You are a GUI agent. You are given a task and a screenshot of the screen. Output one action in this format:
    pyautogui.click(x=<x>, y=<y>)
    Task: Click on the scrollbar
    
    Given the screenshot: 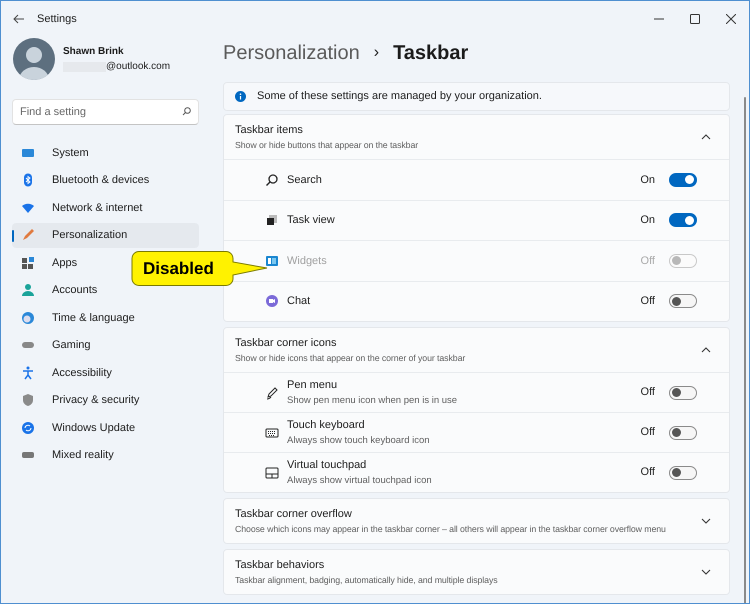 What is the action you would take?
    pyautogui.click(x=745, y=350)
    